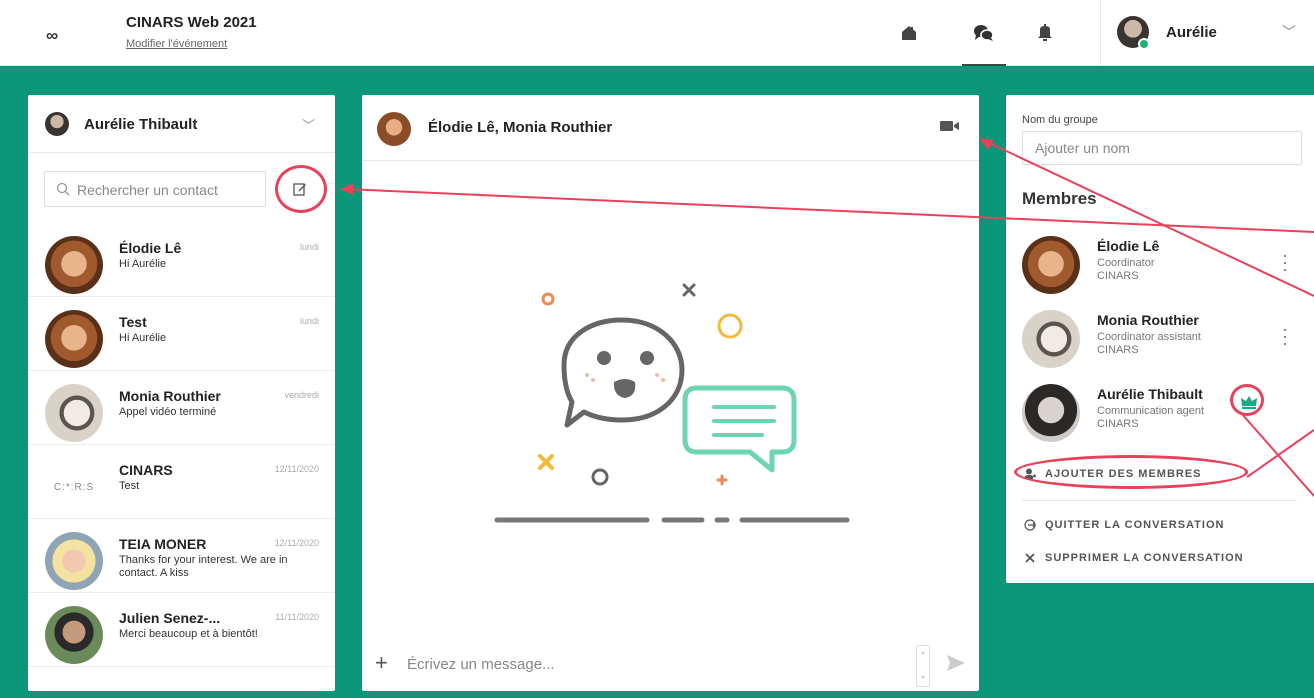 The image size is (1314, 698). What do you see at coordinates (520, 127) in the screenshot?
I see `conversation-title: Élodie Lê, Monia Routhier` at bounding box center [520, 127].